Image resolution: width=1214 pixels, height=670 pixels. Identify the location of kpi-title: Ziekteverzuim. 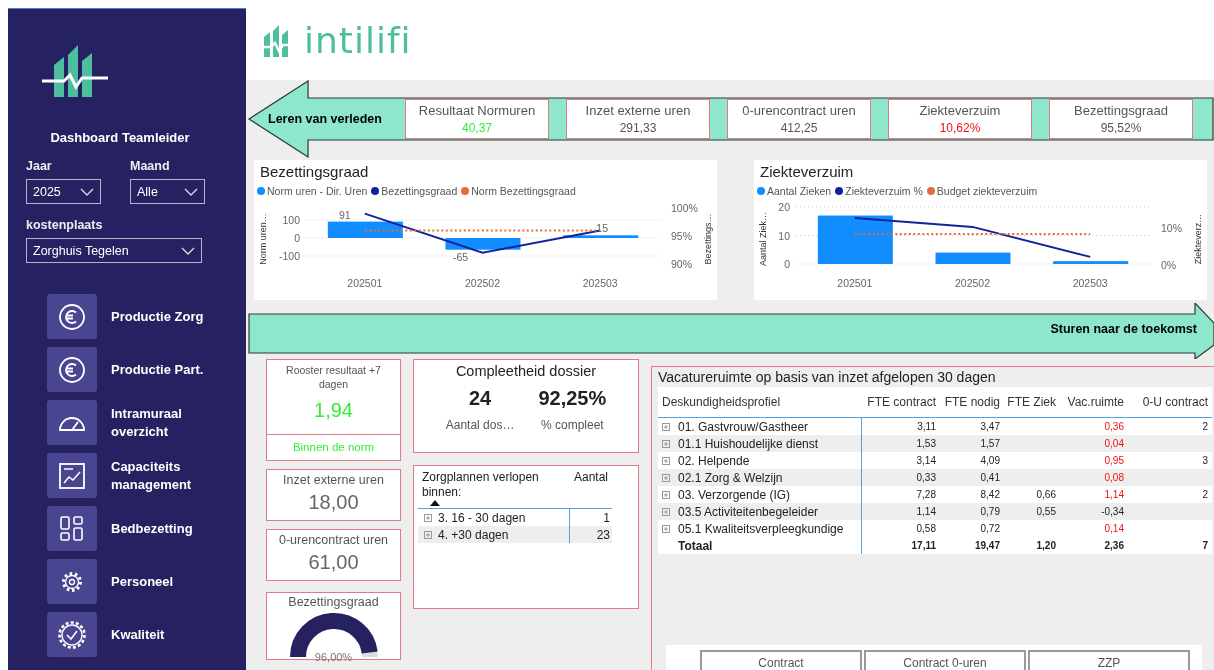
(960, 110).